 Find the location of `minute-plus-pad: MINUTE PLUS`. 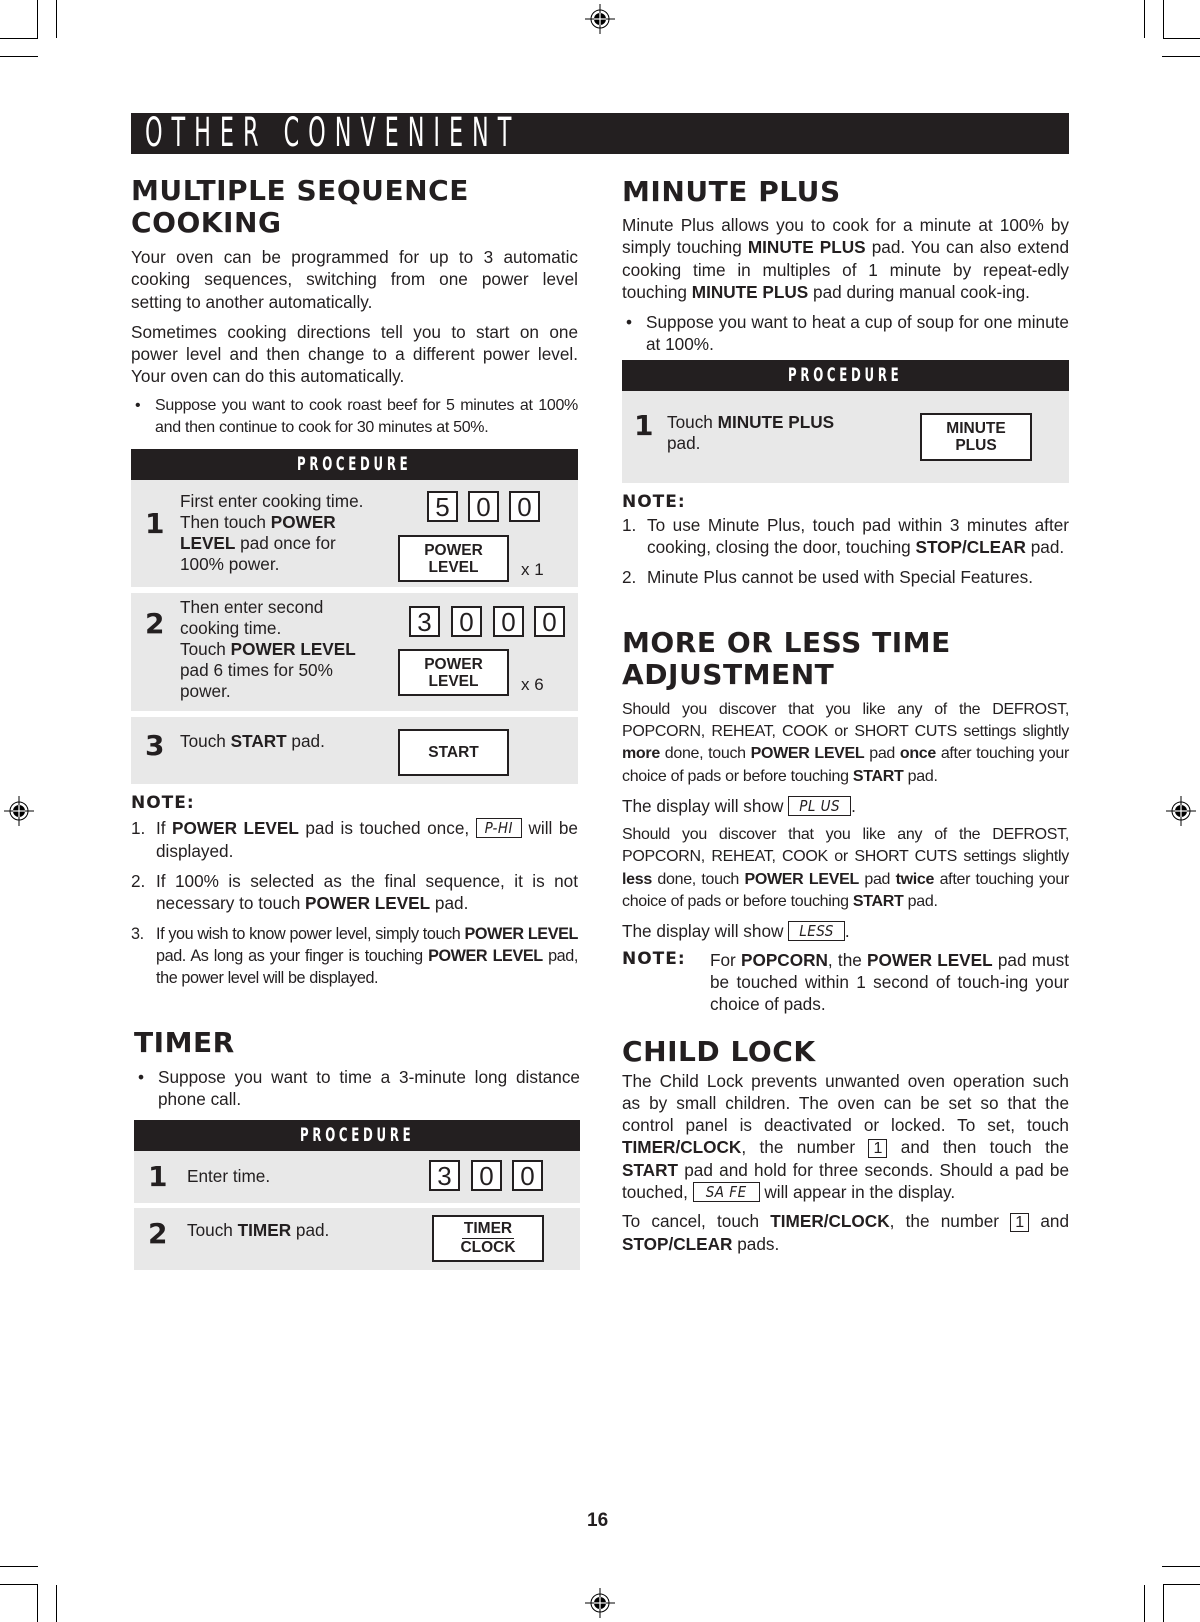

minute-plus-pad: MINUTE PLUS is located at coordinates (976, 436).